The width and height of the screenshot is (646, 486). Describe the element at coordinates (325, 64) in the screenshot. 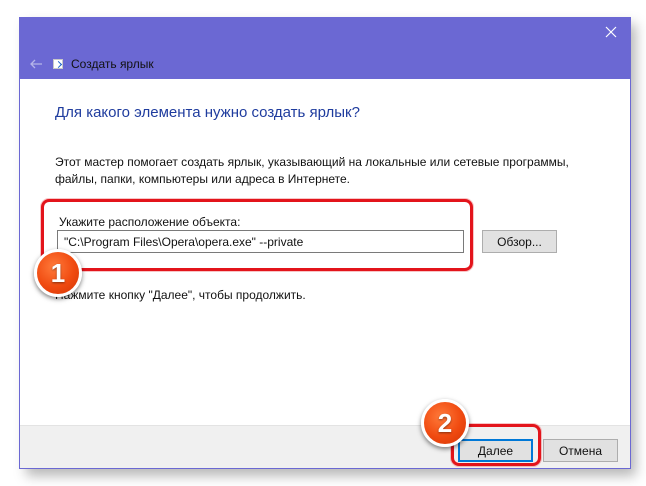

I see `wizard-header-bar: Создать ярлык` at that location.